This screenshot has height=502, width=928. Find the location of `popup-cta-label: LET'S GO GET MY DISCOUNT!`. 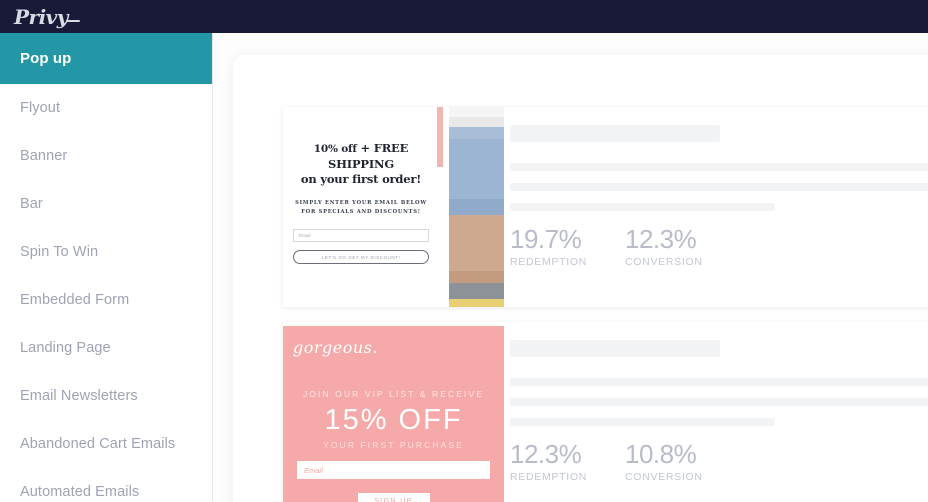

popup-cta-label: LET'S GO GET MY DISCOUNT! is located at coordinates (361, 257).